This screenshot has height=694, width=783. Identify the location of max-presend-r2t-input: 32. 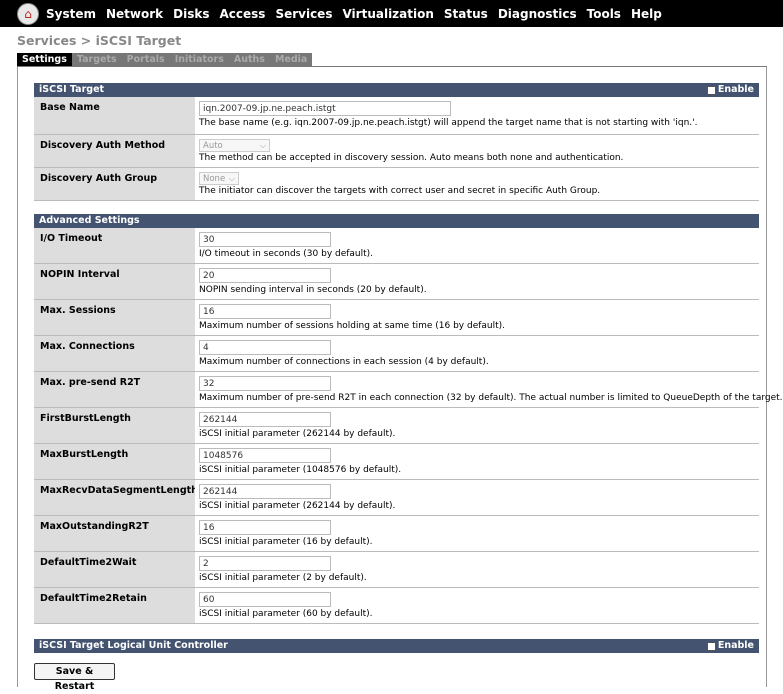
(265, 383).